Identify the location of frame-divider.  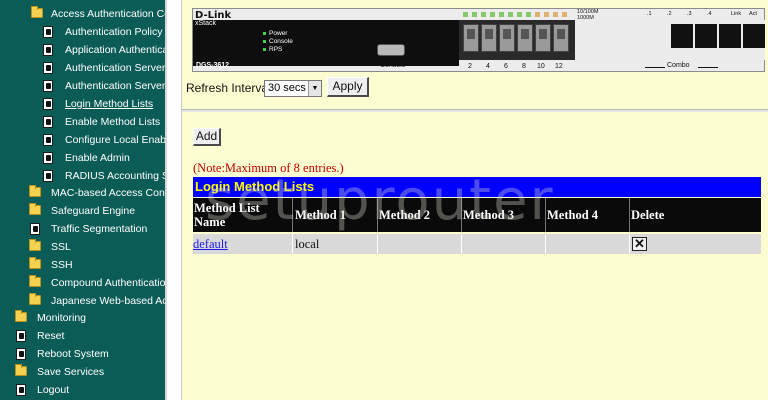
(173, 200).